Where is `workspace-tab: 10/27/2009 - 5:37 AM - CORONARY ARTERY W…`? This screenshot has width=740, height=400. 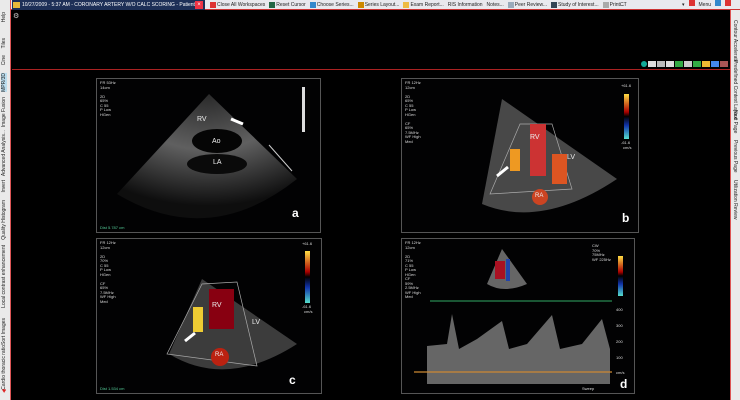 workspace-tab: 10/27/2009 - 5:37 AM - CORONARY ARTERY W… is located at coordinates (108, 5).